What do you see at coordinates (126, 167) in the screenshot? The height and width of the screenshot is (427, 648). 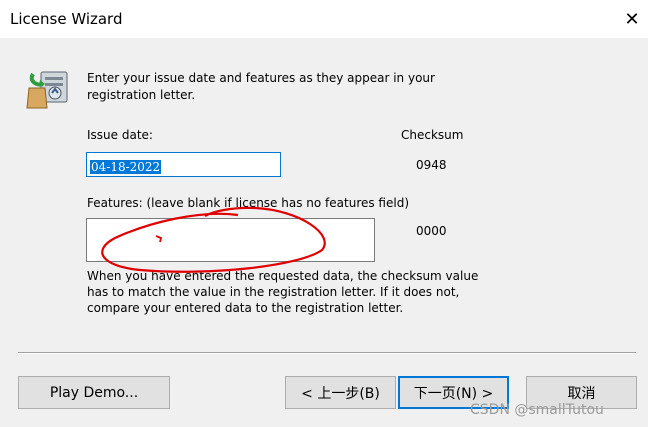 I see `issue-date-value: 04-18-2022` at bounding box center [126, 167].